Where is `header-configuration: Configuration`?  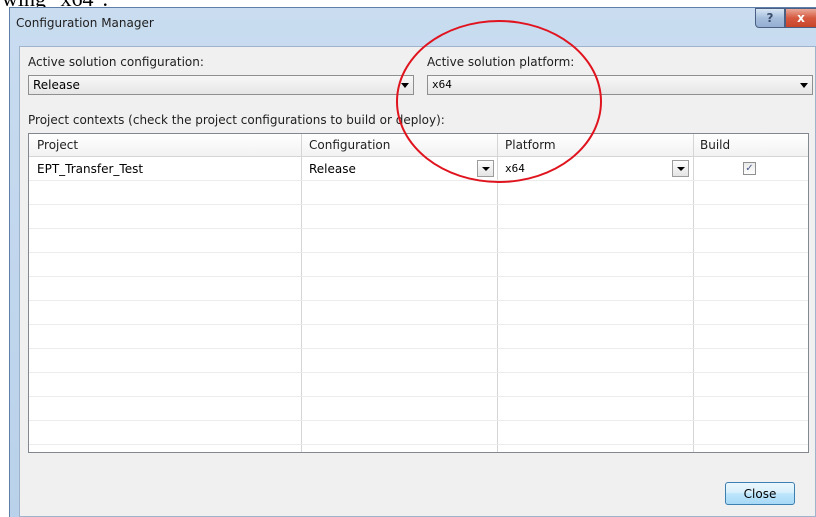
header-configuration: Configuration is located at coordinates (349, 145).